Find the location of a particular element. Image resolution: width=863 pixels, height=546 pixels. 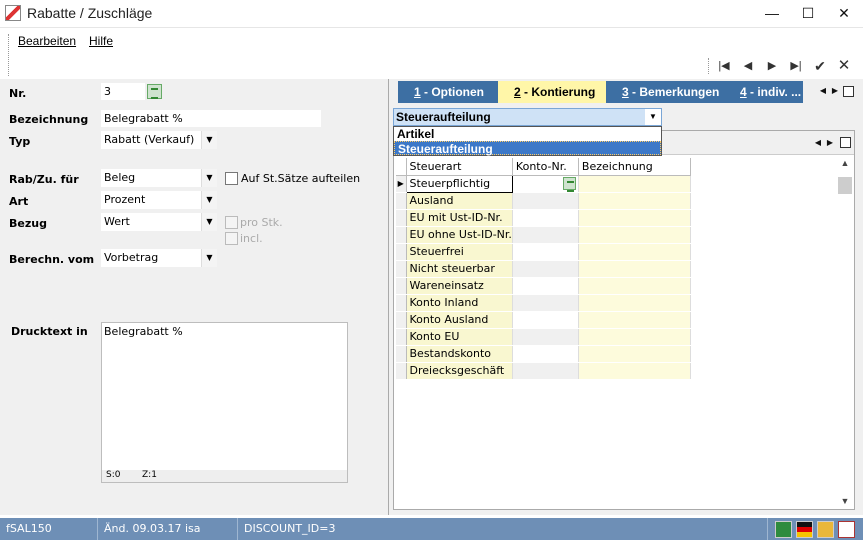

table-row: ▶ Steuerpflichtig is located at coordinates (543, 183).